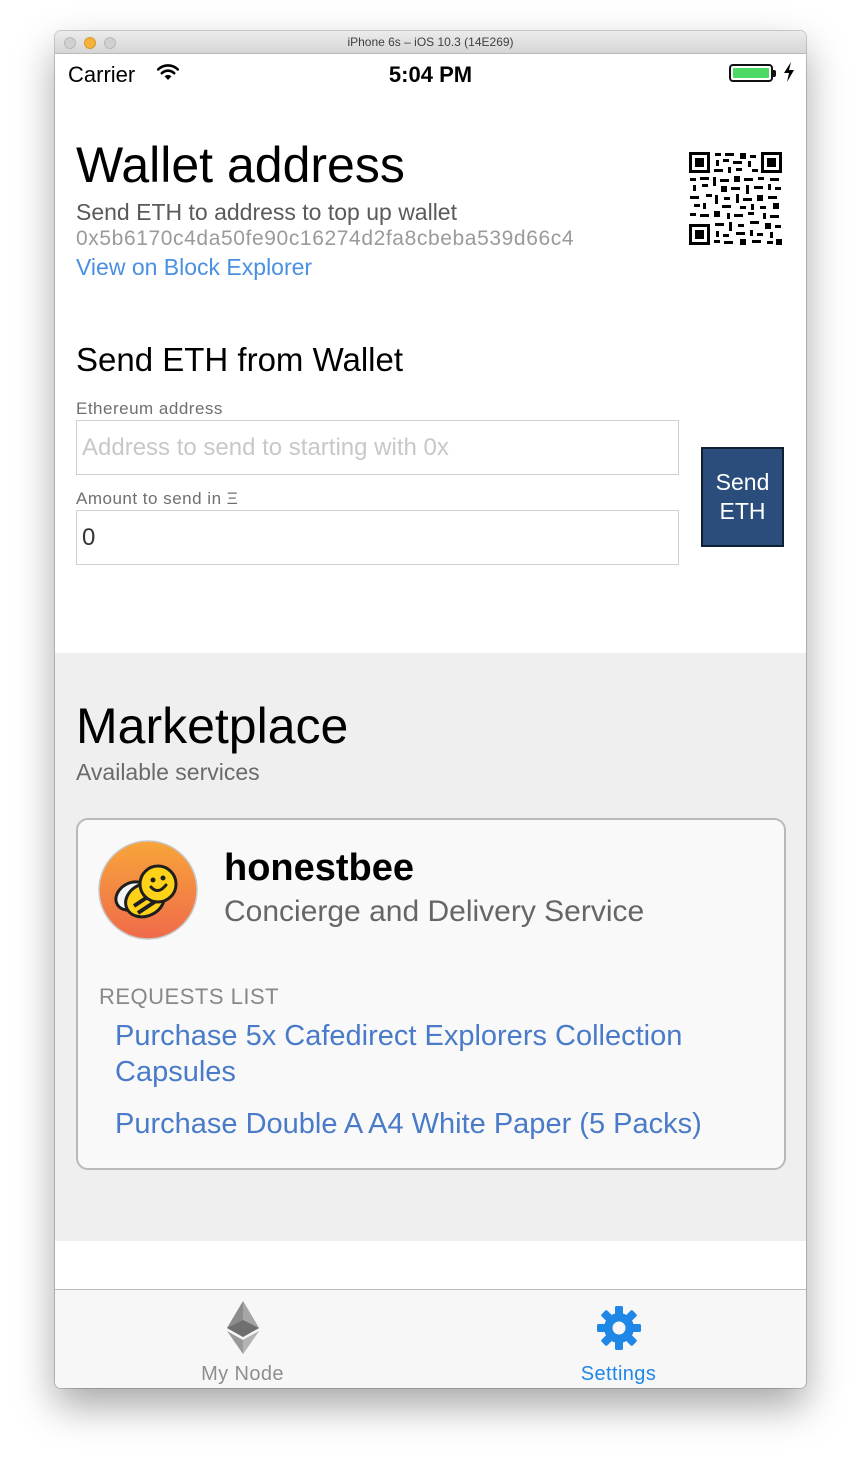 This screenshot has width=862, height=1468. What do you see at coordinates (434, 911) in the screenshot?
I see `service-description: Concierge and Delivery Service` at bounding box center [434, 911].